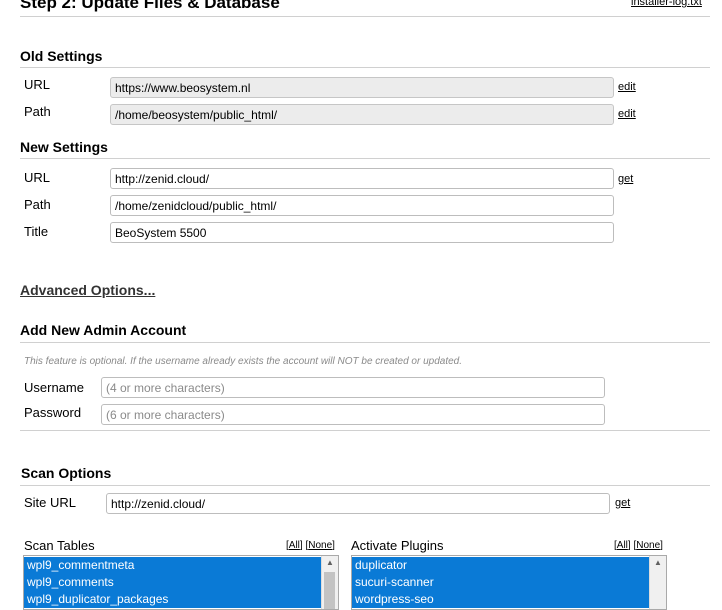 The height and width of the screenshot is (610, 722). What do you see at coordinates (625, 179) in the screenshot?
I see `new-url-get-link: get` at bounding box center [625, 179].